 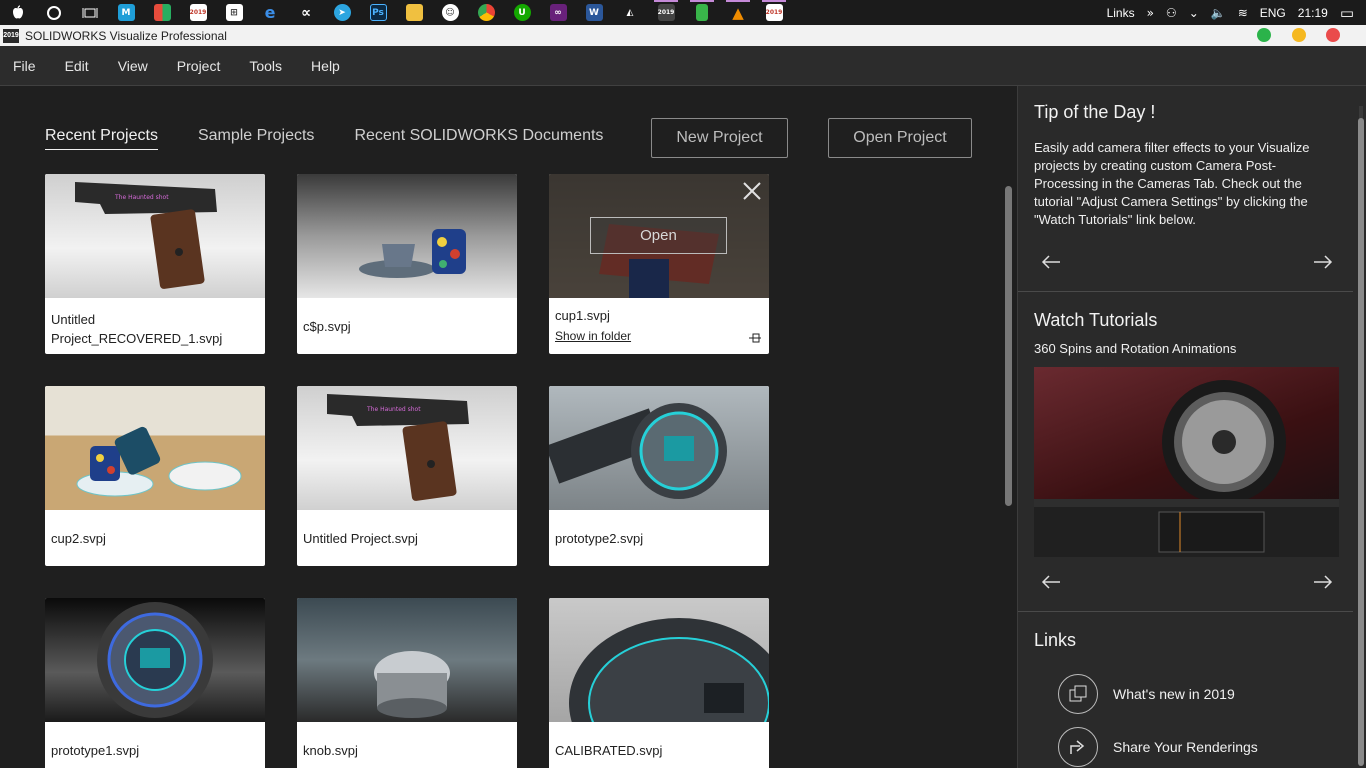 What do you see at coordinates (199, 66) in the screenshot?
I see `menu-project: Project` at bounding box center [199, 66].